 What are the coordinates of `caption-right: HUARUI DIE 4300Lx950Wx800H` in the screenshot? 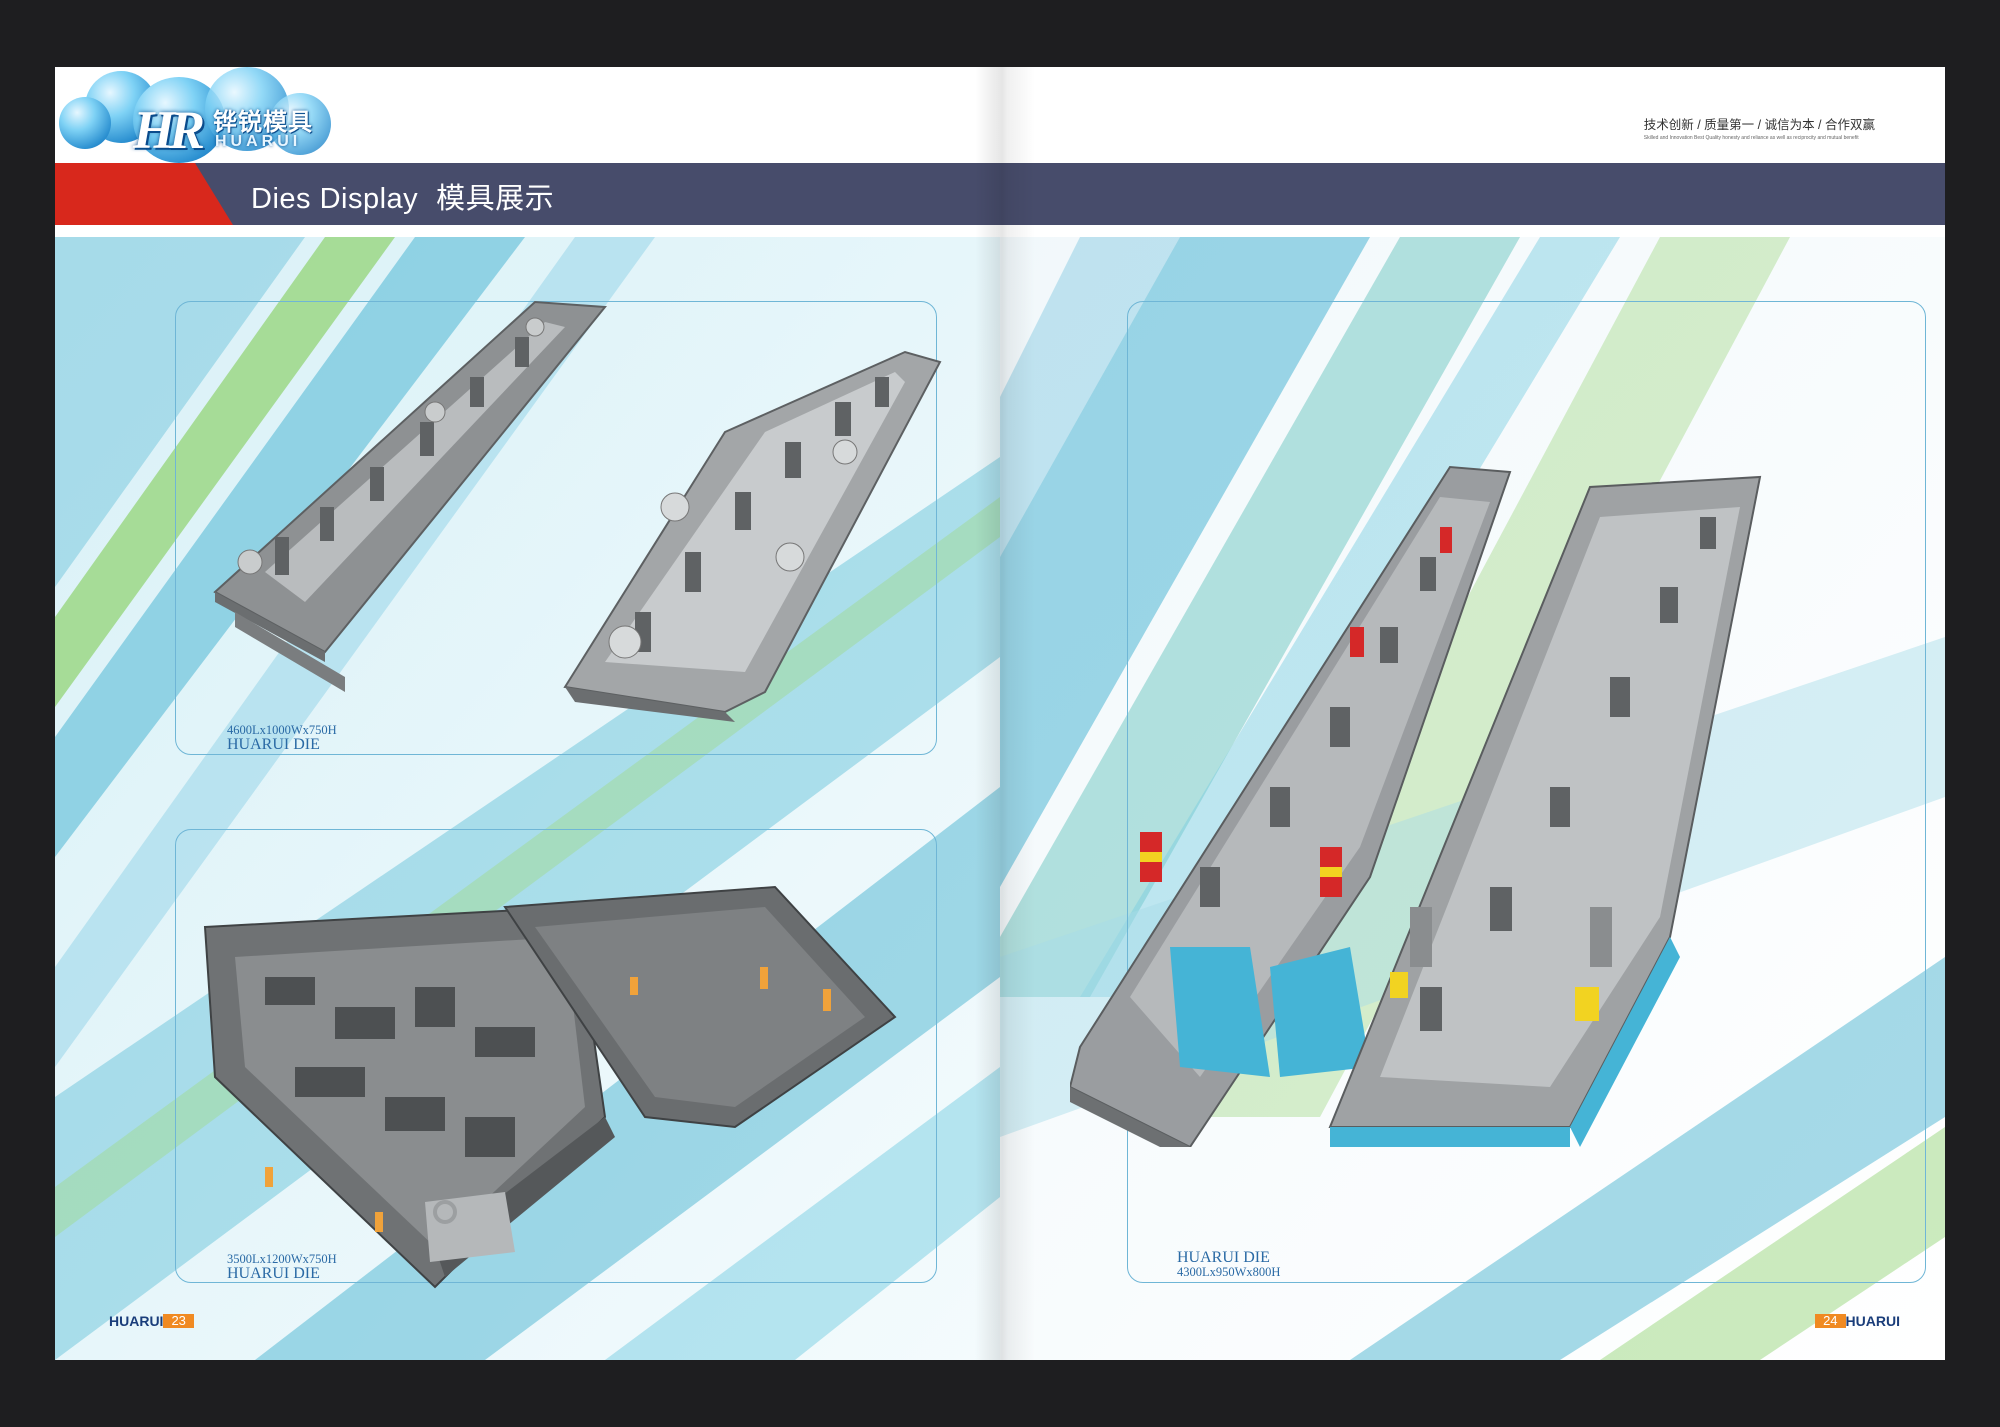 It's located at (1228, 1264).